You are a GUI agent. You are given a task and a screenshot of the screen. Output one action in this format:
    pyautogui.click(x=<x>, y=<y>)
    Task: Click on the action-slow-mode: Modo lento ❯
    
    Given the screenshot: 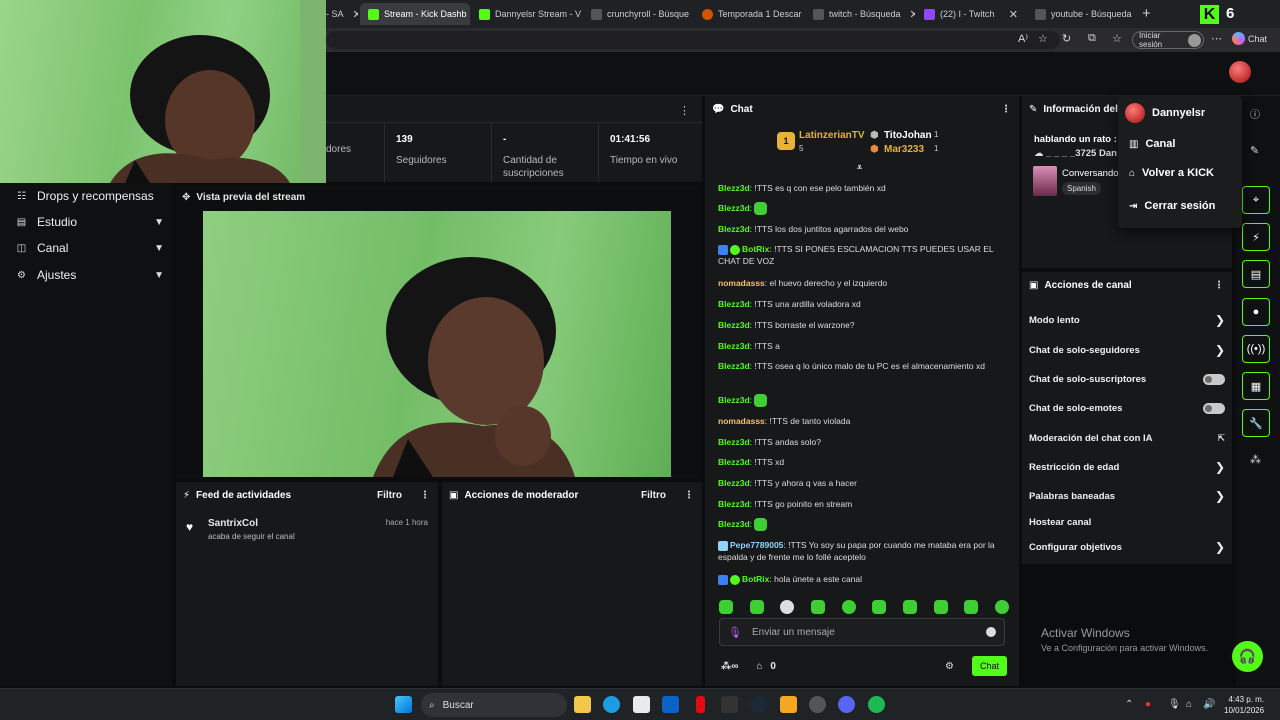 What is the action you would take?
    pyautogui.click(x=1127, y=320)
    